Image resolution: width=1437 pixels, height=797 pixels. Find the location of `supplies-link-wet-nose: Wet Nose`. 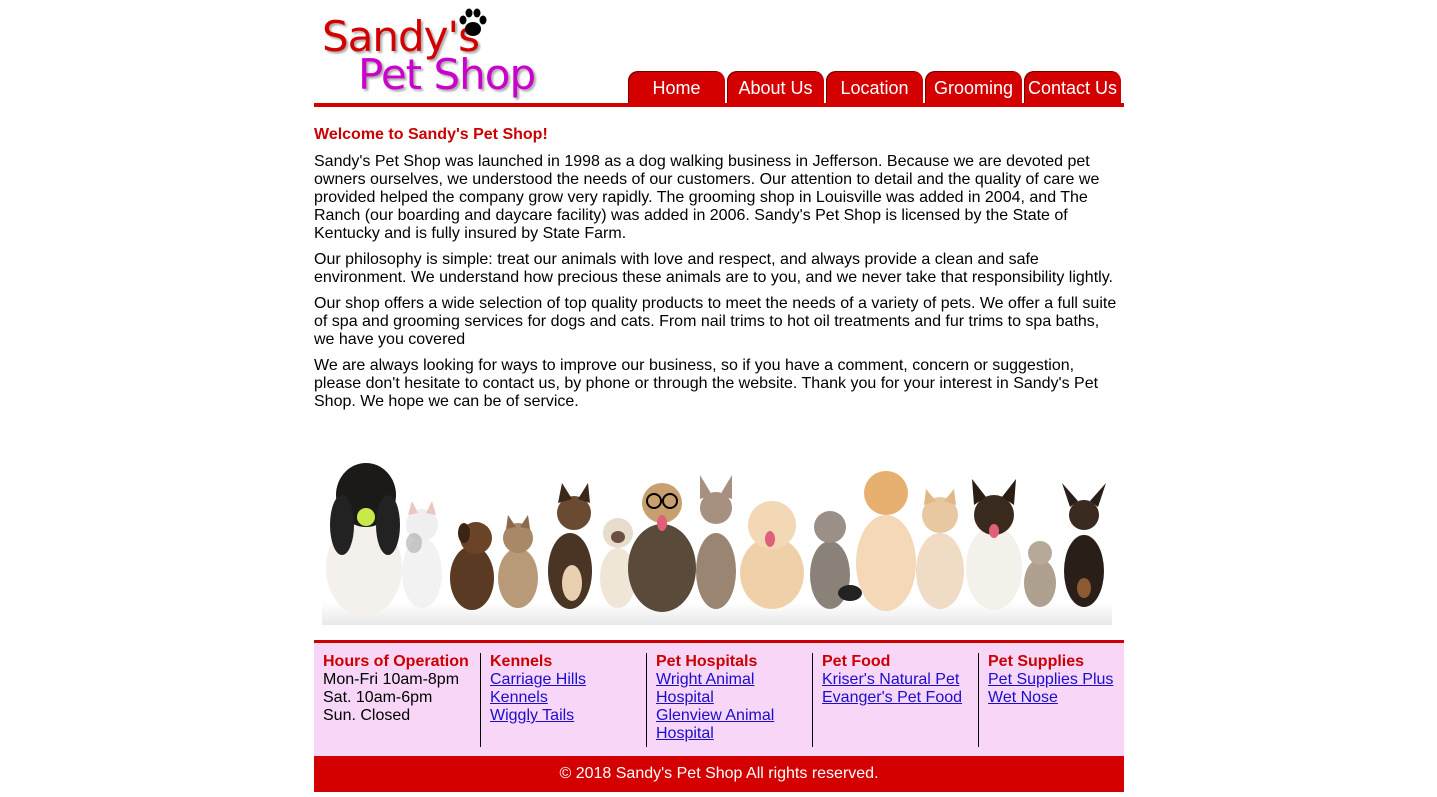

supplies-link-wet-nose: Wet Nose is located at coordinates (1056, 698).